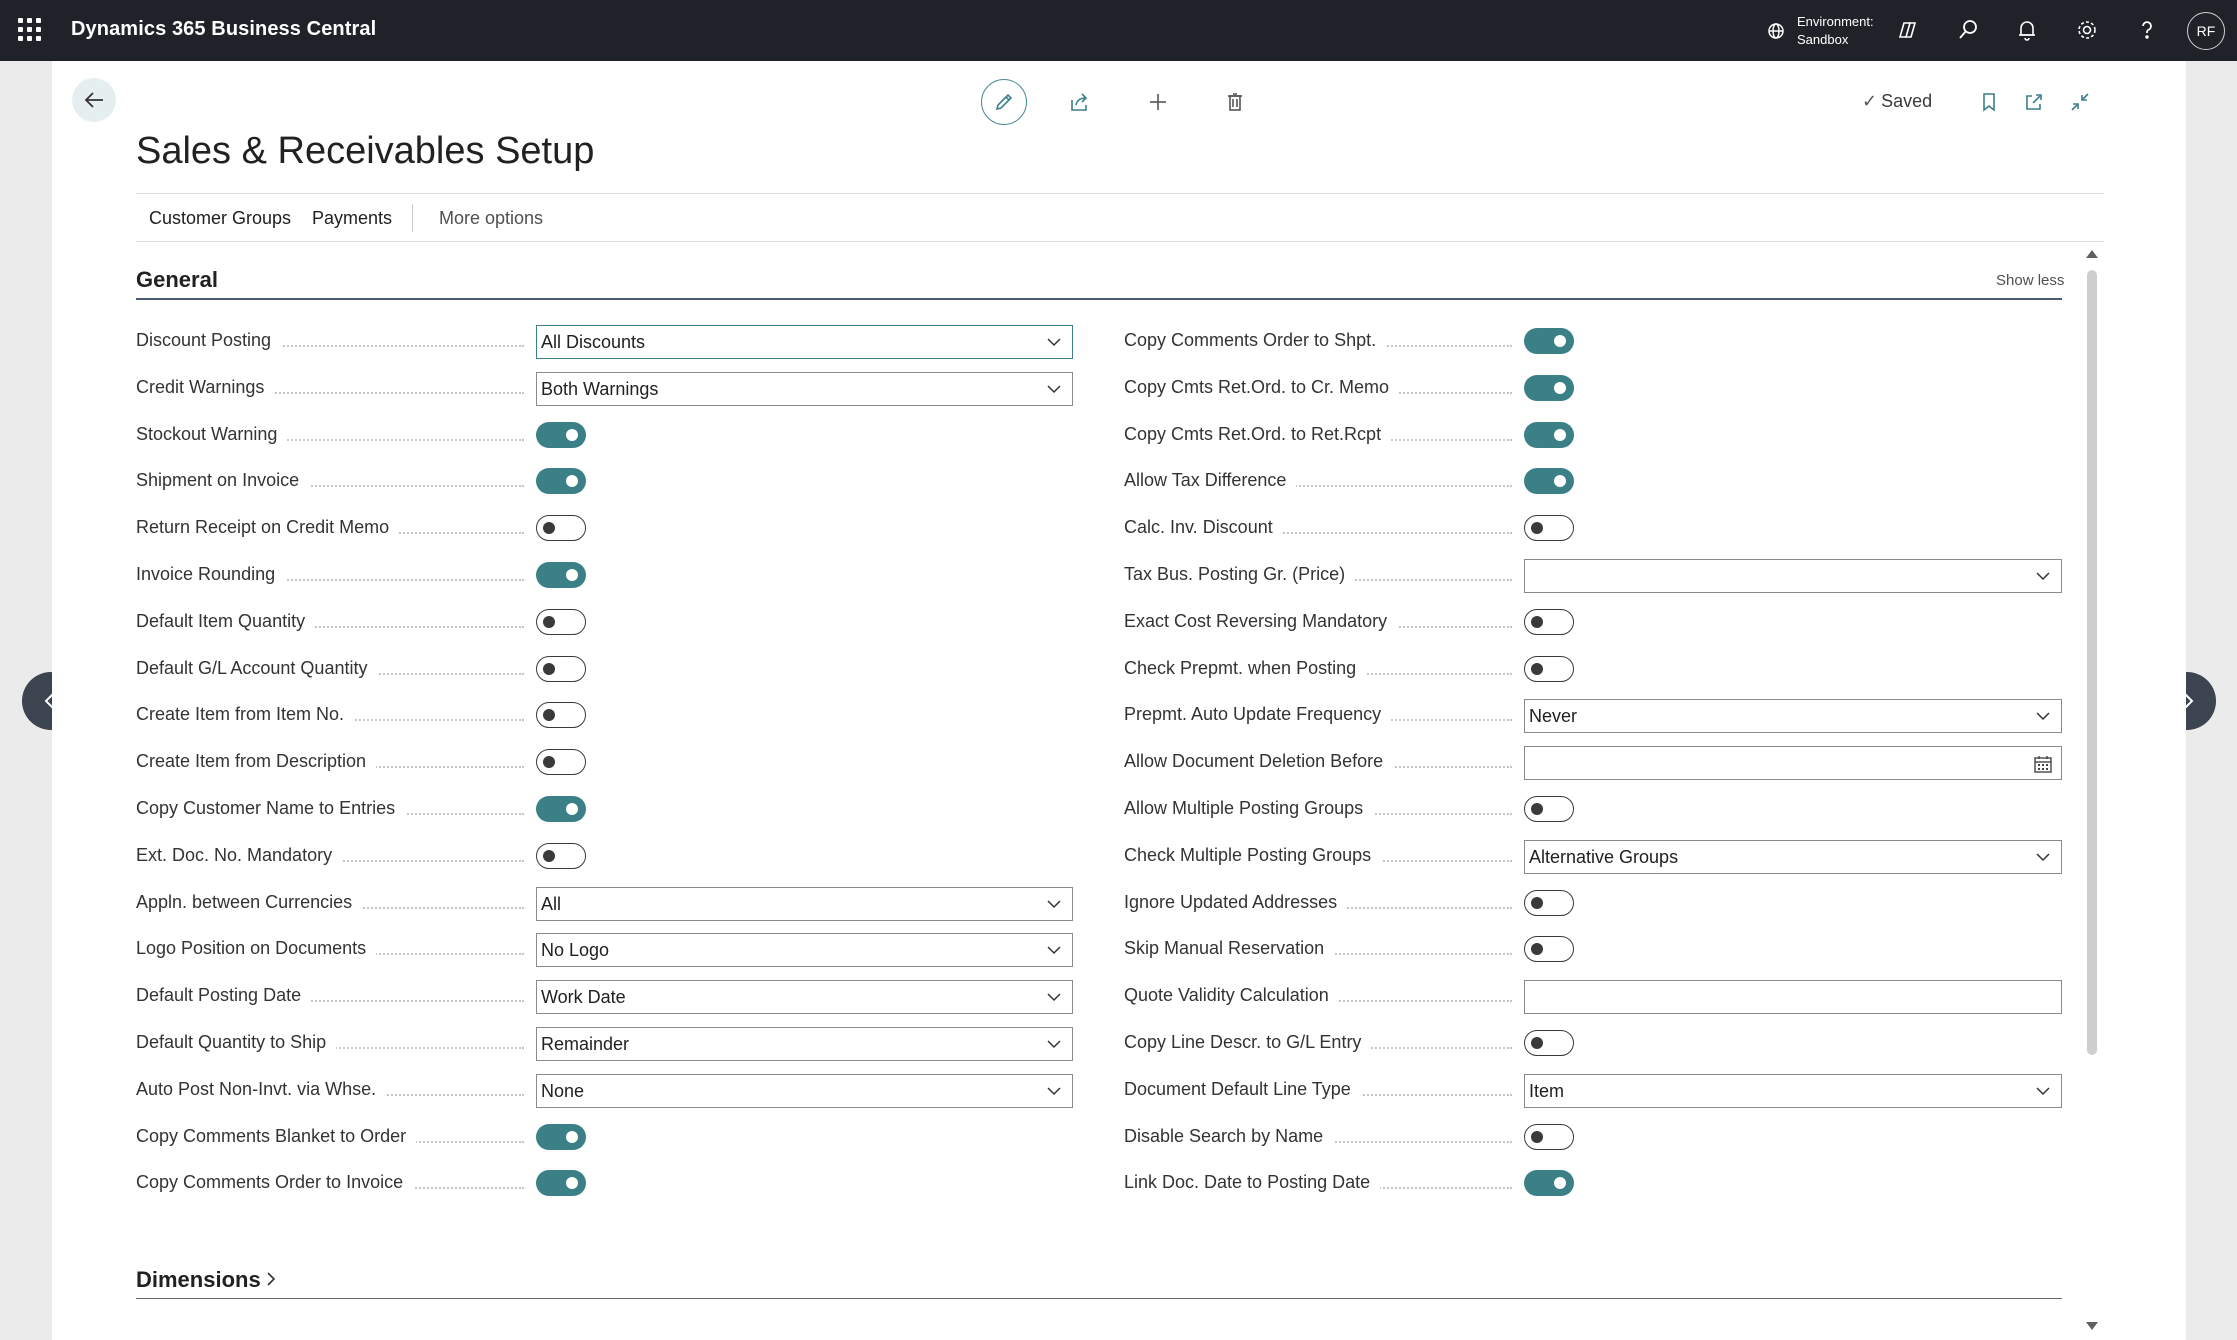  What do you see at coordinates (1080, 102) in the screenshot?
I see `share-button` at bounding box center [1080, 102].